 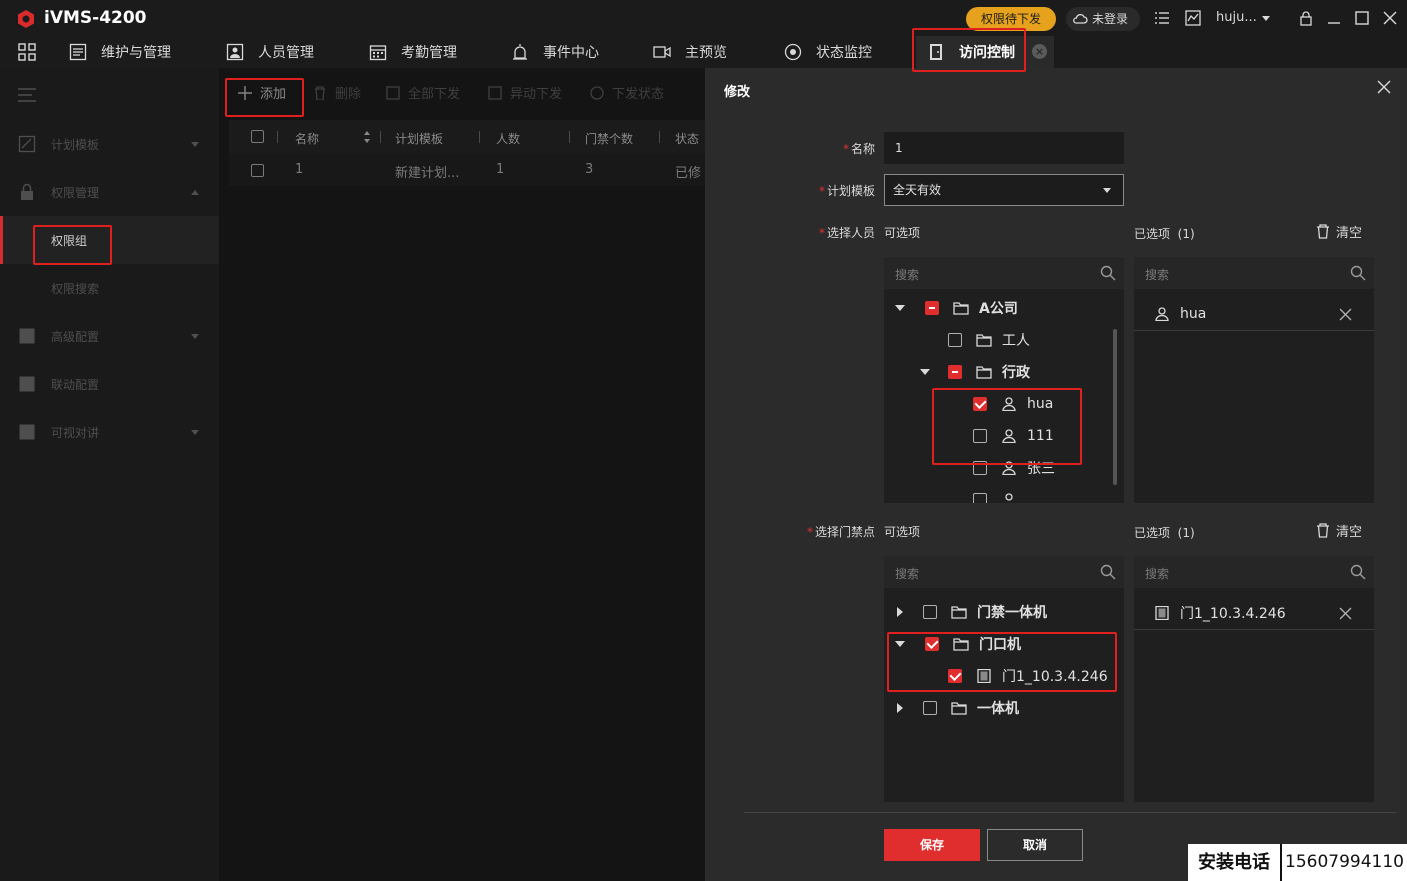 What do you see at coordinates (1009, 497) in the screenshot?
I see `person-icon` at bounding box center [1009, 497].